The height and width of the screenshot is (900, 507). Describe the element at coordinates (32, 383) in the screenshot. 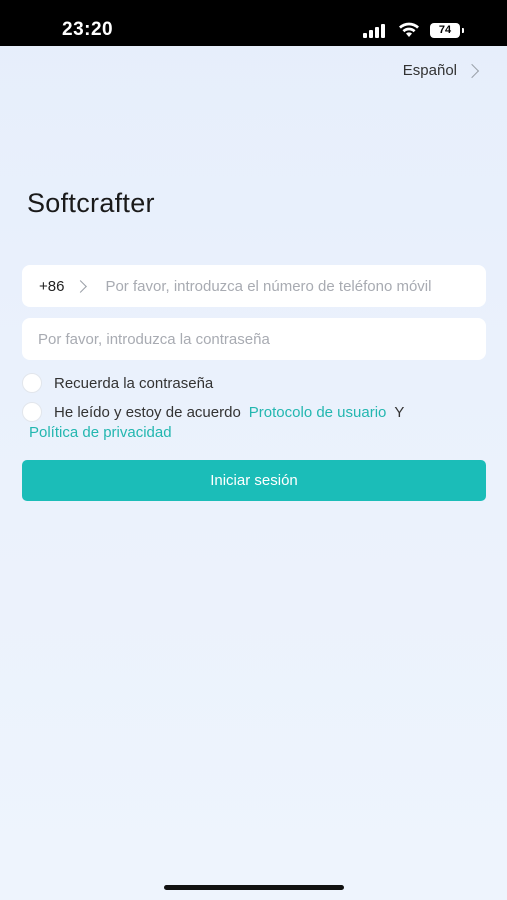

I see `remember-password-checkbox` at that location.